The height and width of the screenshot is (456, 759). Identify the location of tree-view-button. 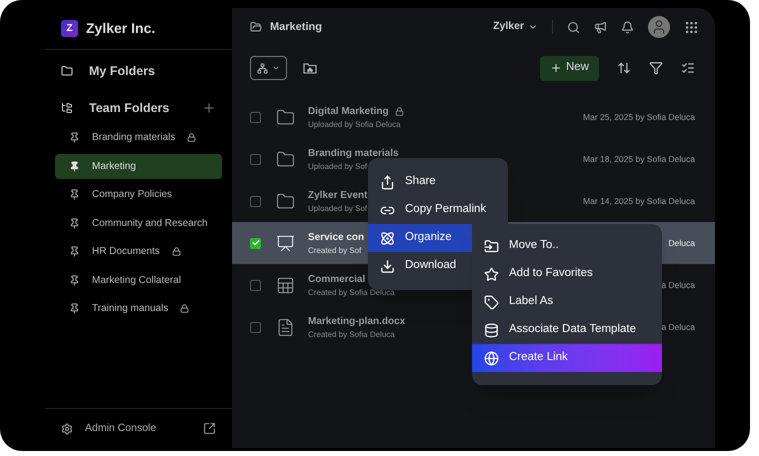
(268, 68).